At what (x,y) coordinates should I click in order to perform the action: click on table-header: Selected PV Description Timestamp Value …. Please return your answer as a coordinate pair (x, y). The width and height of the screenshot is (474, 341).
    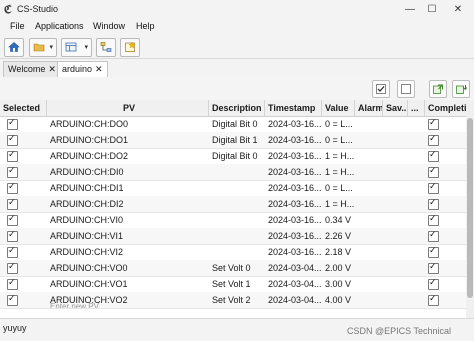
    Looking at the image, I should click on (237, 108).